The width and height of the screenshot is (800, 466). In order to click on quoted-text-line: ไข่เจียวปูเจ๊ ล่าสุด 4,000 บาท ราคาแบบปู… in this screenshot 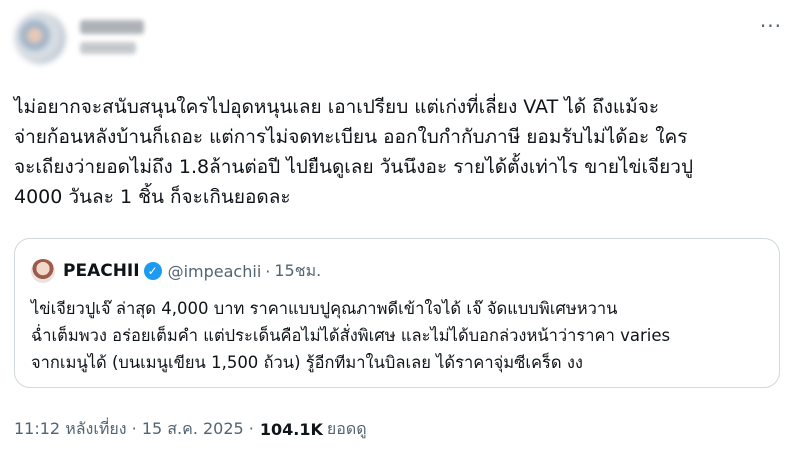, I will do `click(324, 308)`.